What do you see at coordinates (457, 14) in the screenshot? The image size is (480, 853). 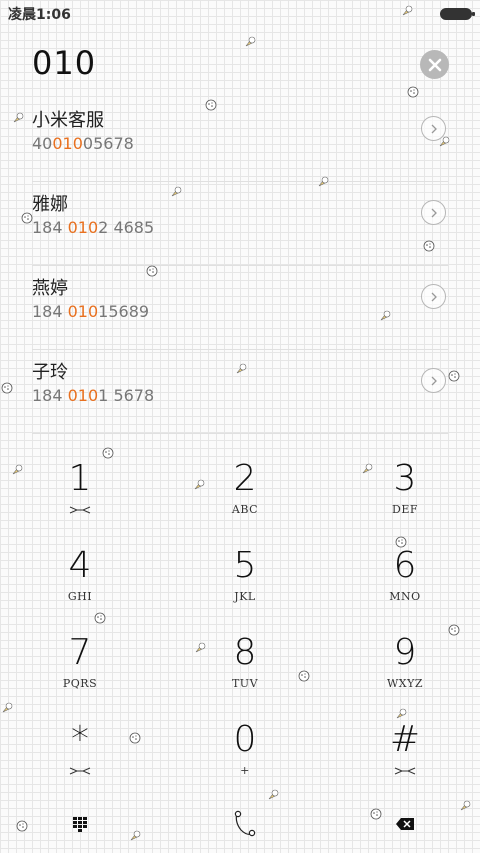 I see `battery-icon` at bounding box center [457, 14].